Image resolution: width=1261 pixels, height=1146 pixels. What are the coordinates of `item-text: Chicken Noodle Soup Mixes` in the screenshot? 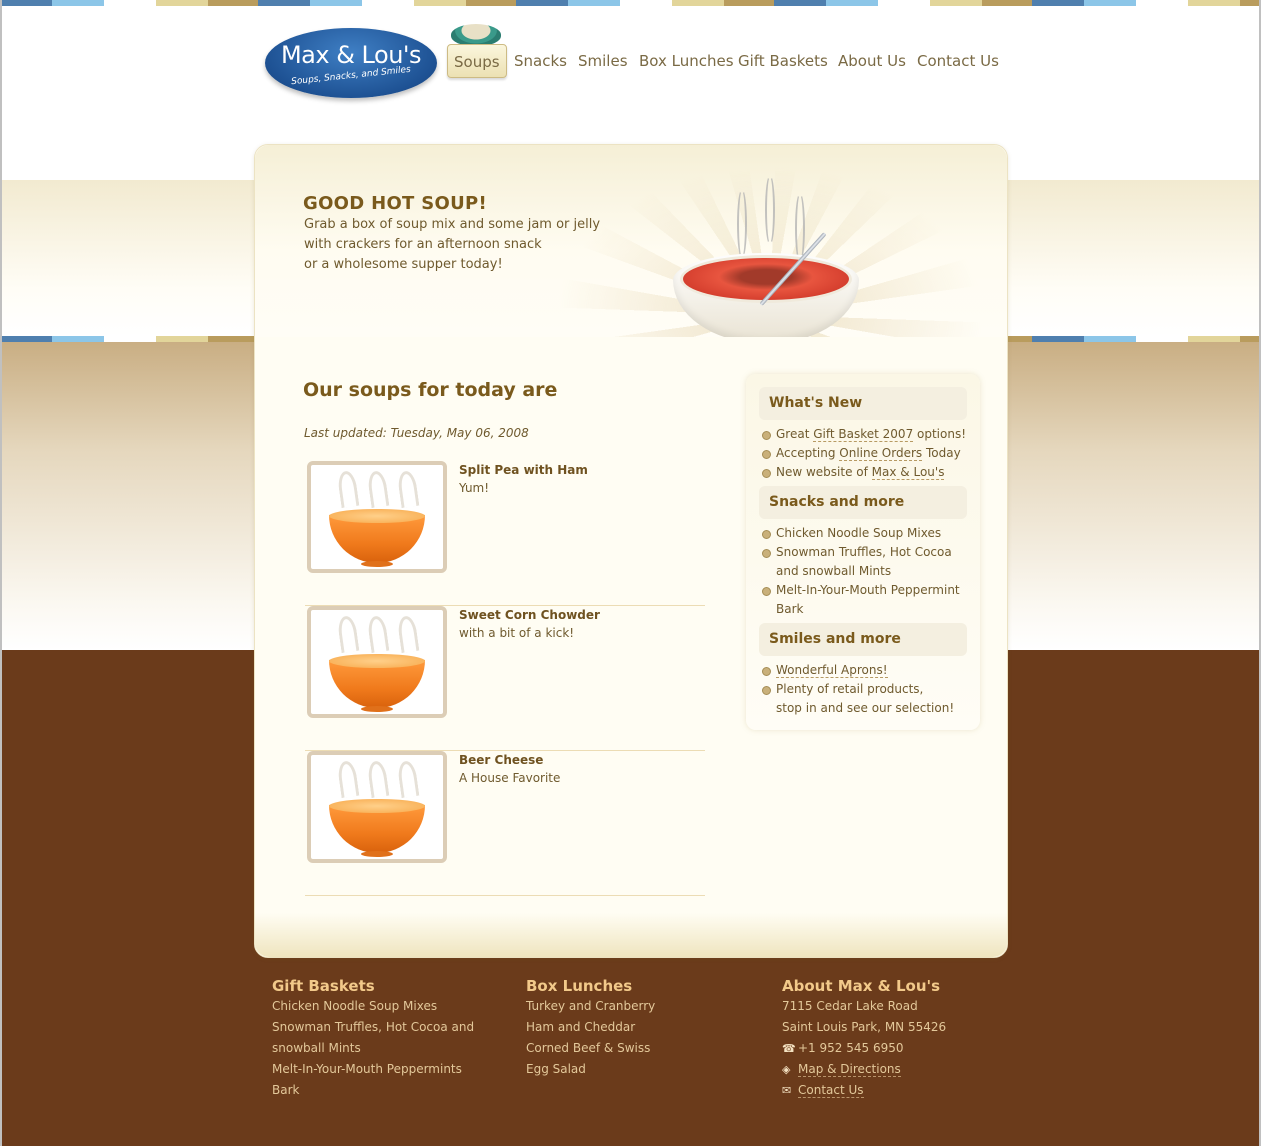 It's located at (859, 533).